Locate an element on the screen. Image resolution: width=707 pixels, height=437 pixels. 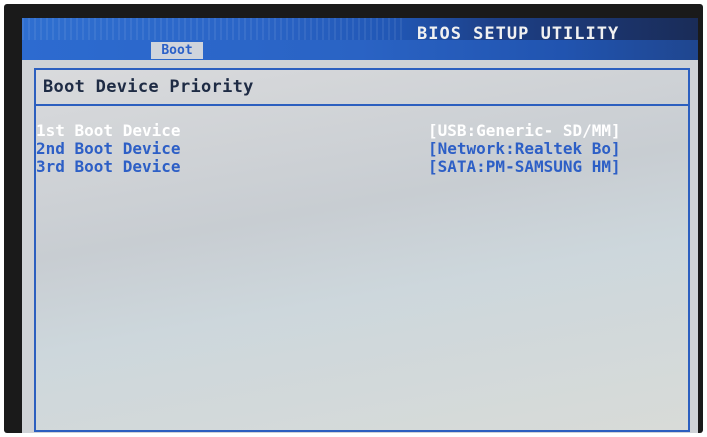
boot-device-row-1: 1st Boot Device [USB:Generic- SD/MM] is located at coordinates (356, 131).